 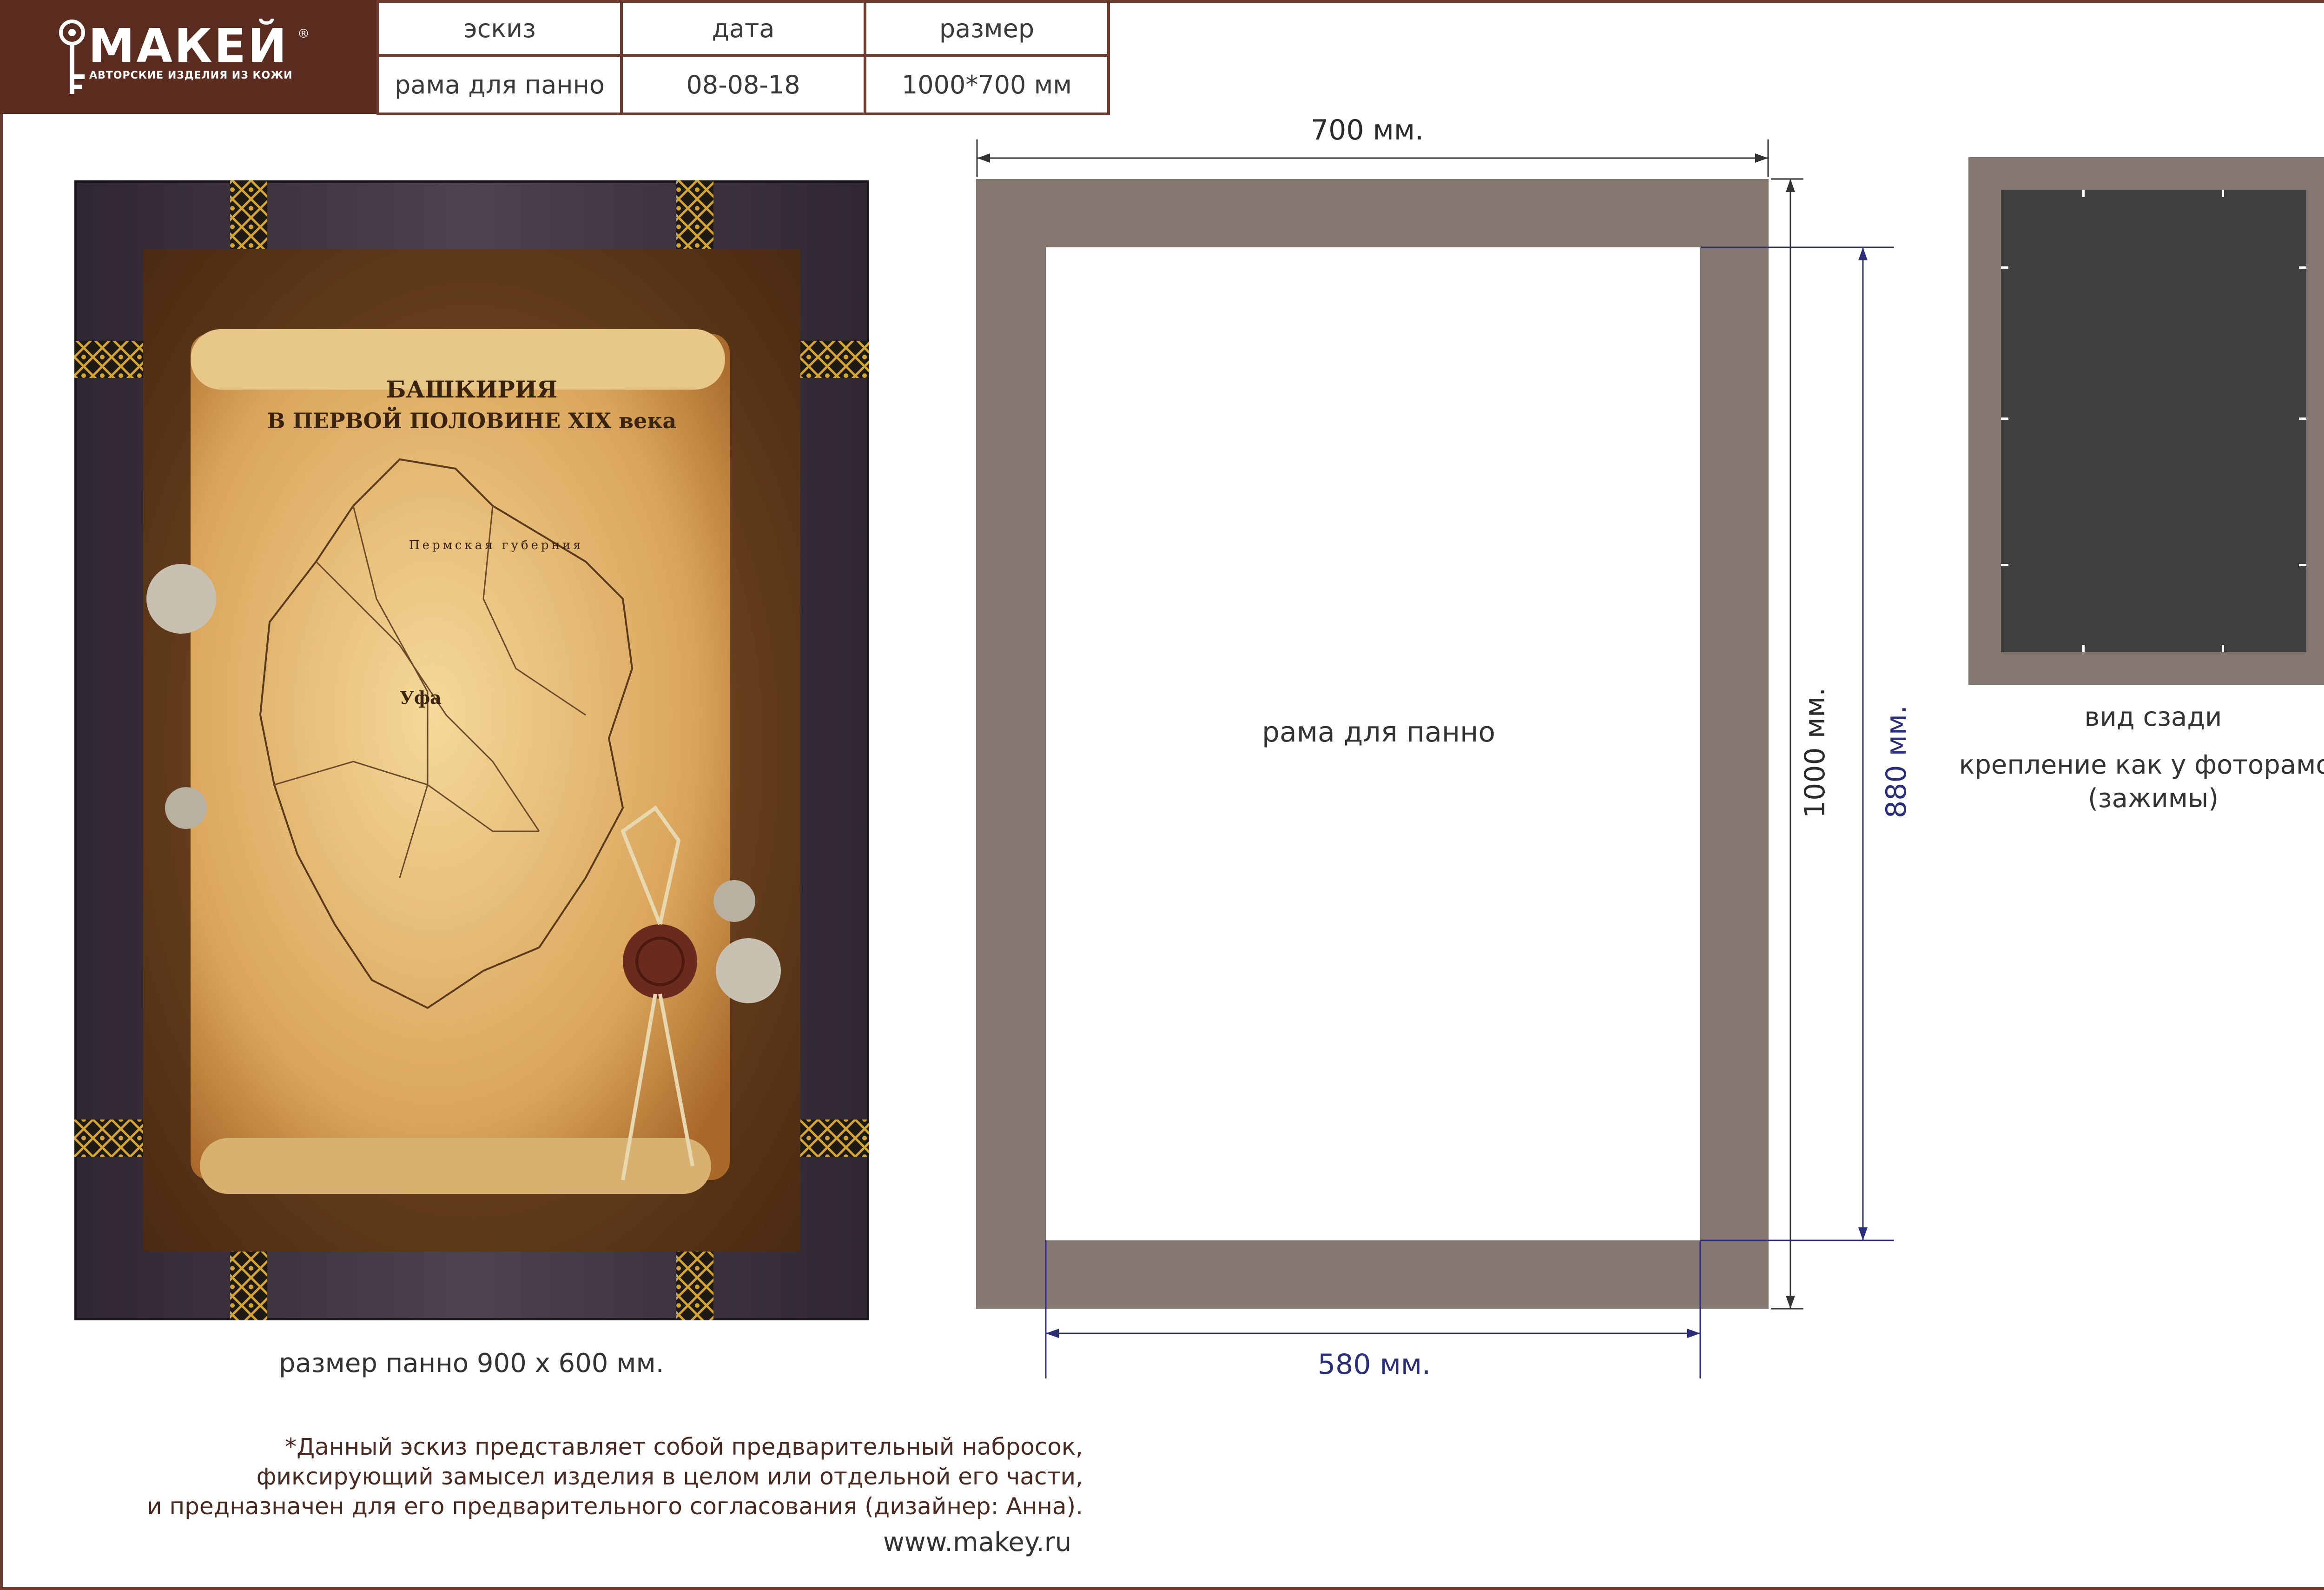 I want to click on dimension-inner-width: 580 мм., so click(x=1374, y=1364).